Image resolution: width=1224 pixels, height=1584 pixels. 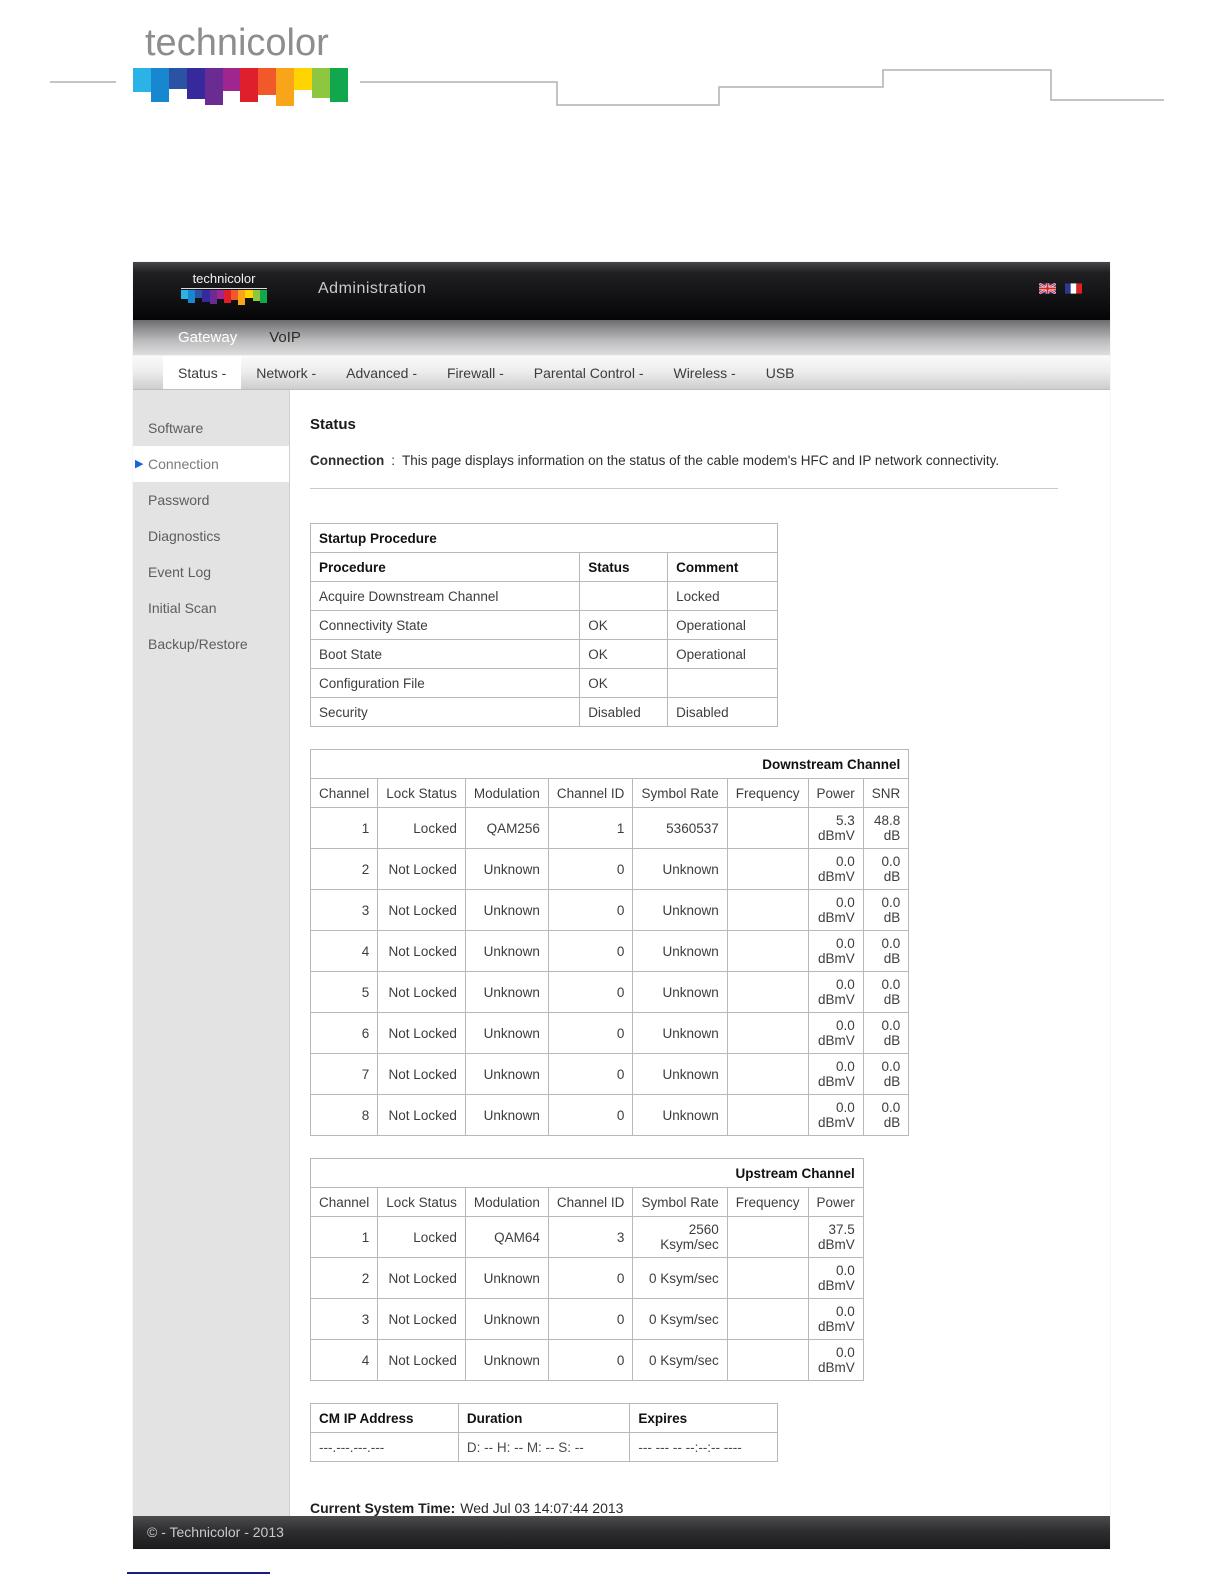 What do you see at coordinates (381, 372) in the screenshot?
I see `menu-item-advanced: Advanced -` at bounding box center [381, 372].